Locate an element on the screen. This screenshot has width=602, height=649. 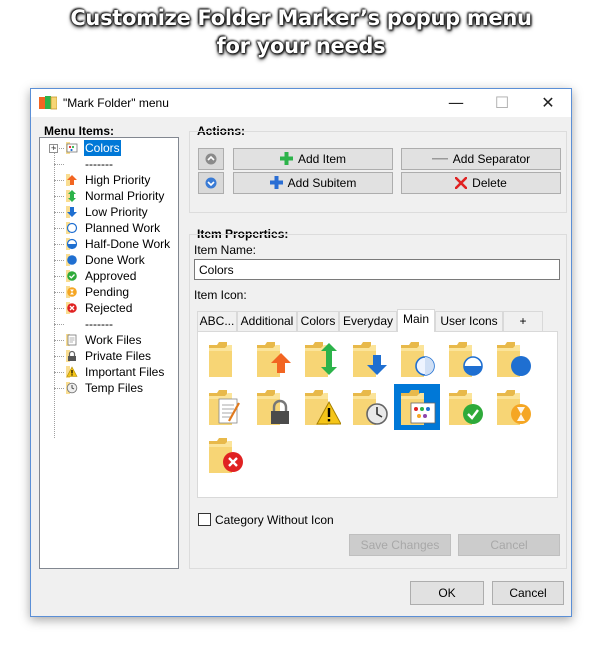
tab-additional: Additional is located at coordinates (267, 321).